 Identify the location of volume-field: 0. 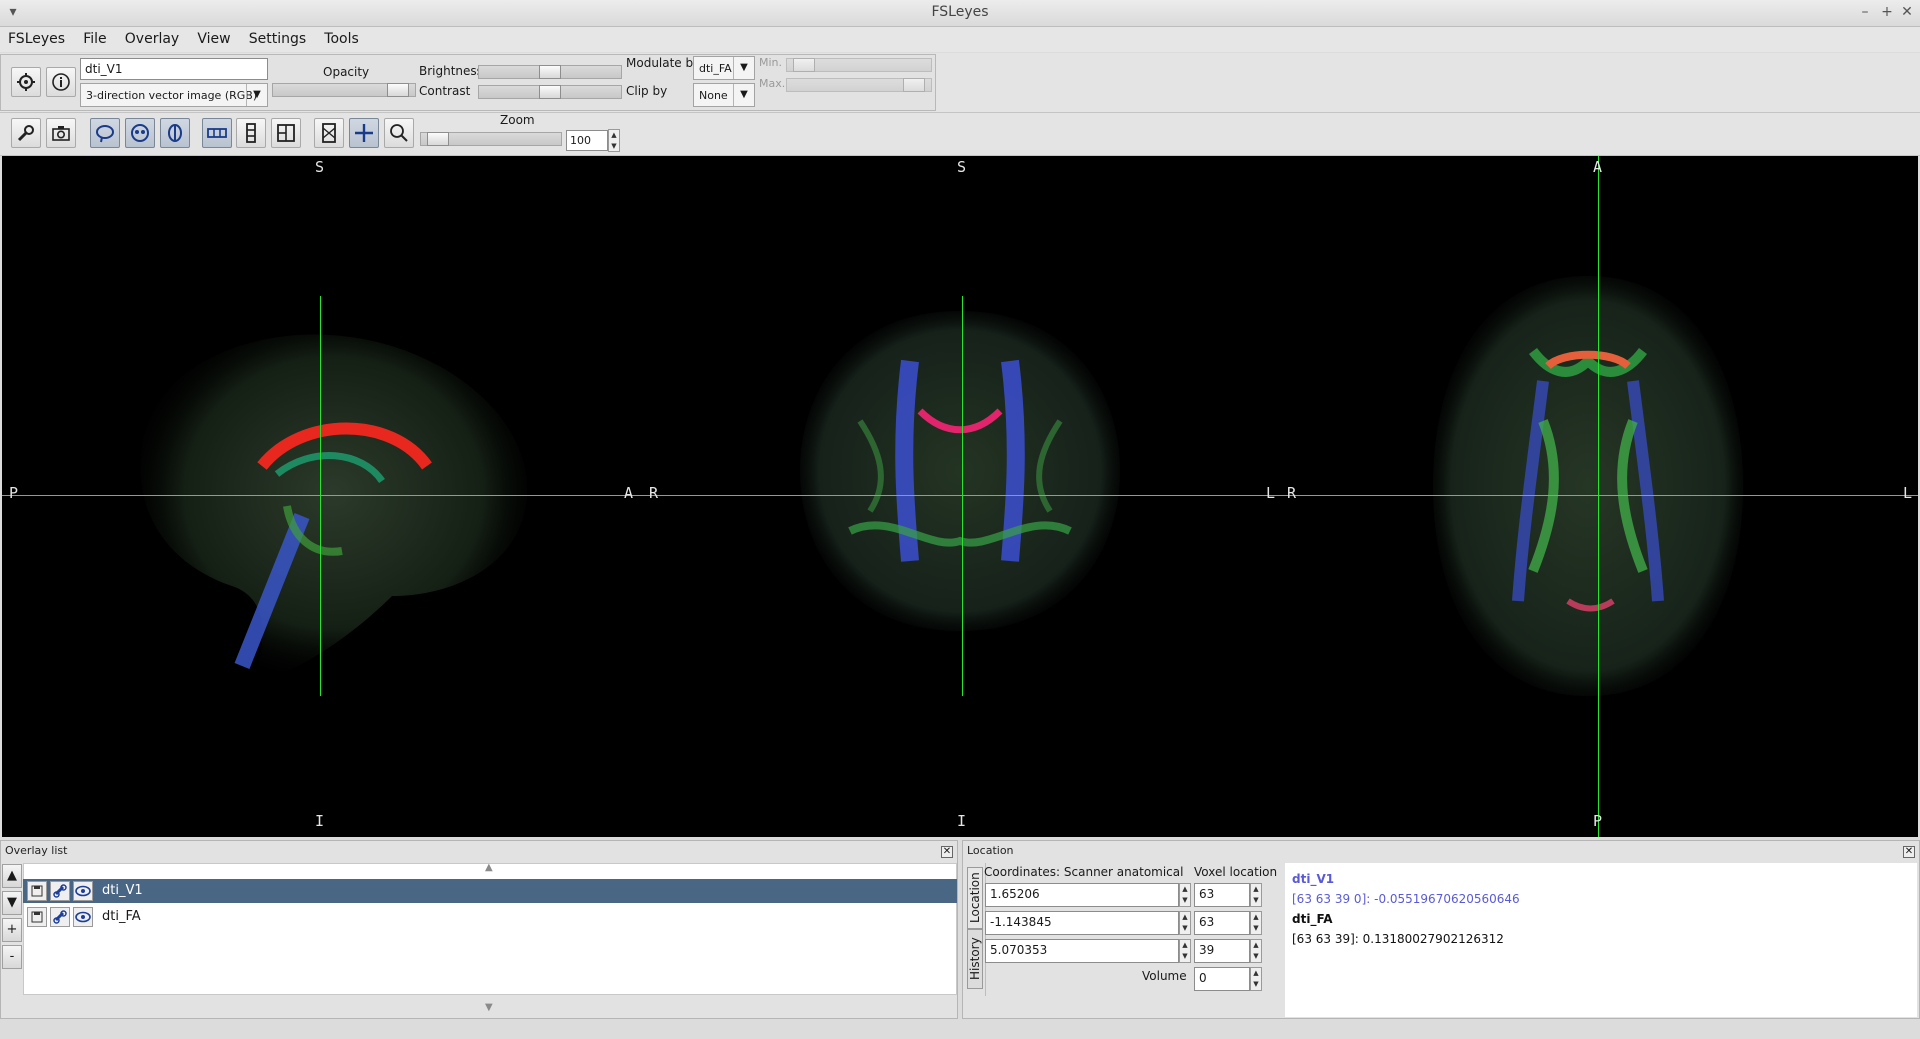
(1222, 979).